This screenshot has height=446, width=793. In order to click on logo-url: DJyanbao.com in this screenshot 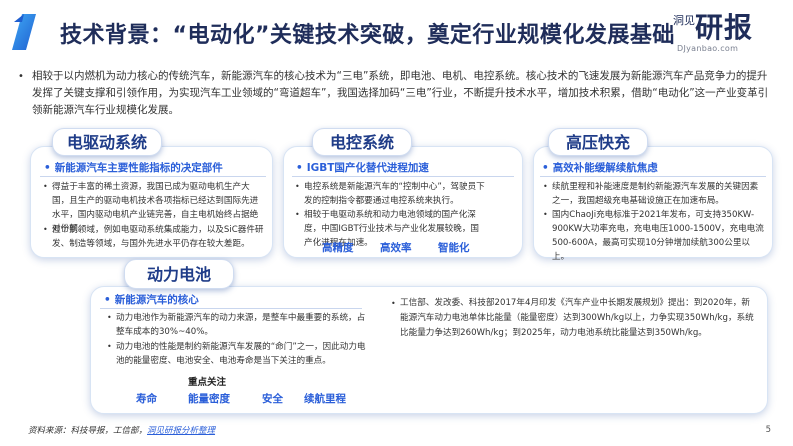, I will do `click(708, 48)`.